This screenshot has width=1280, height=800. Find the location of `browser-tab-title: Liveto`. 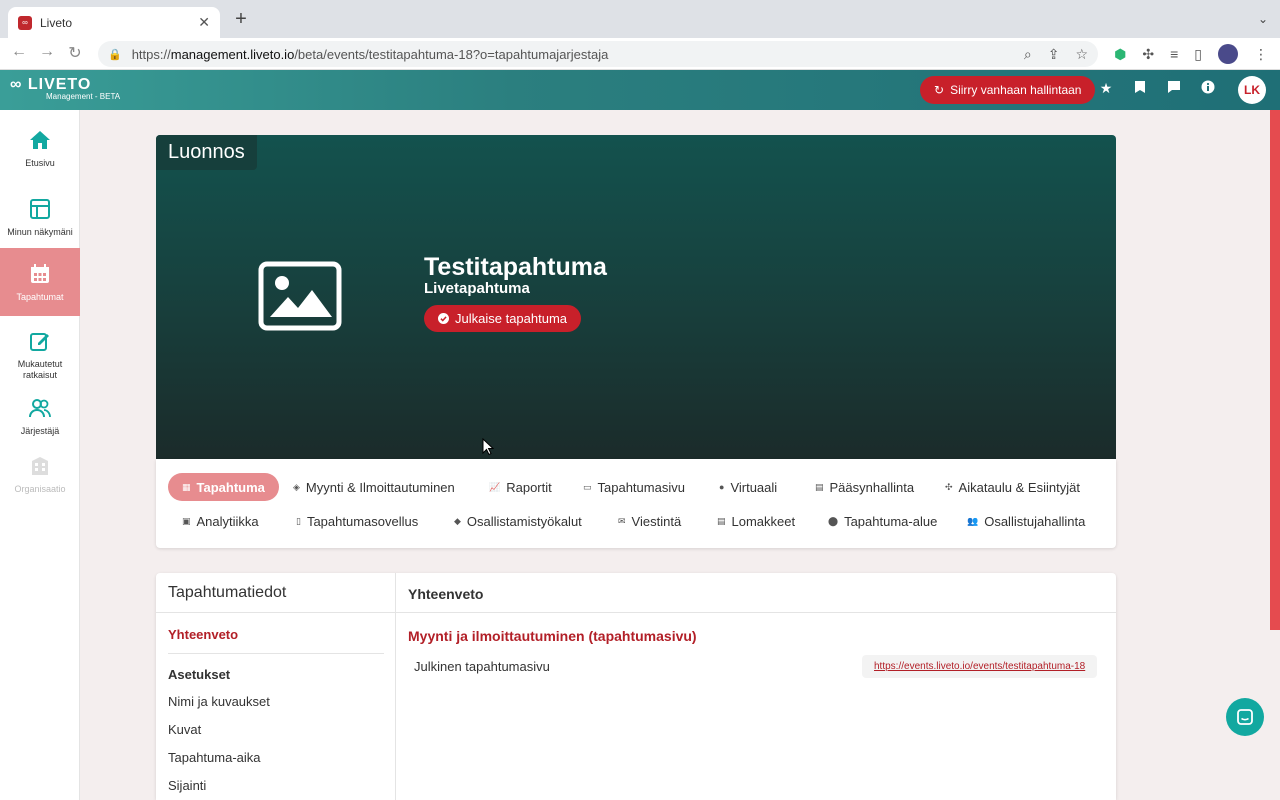

browser-tab-title: Liveto is located at coordinates (56, 22).